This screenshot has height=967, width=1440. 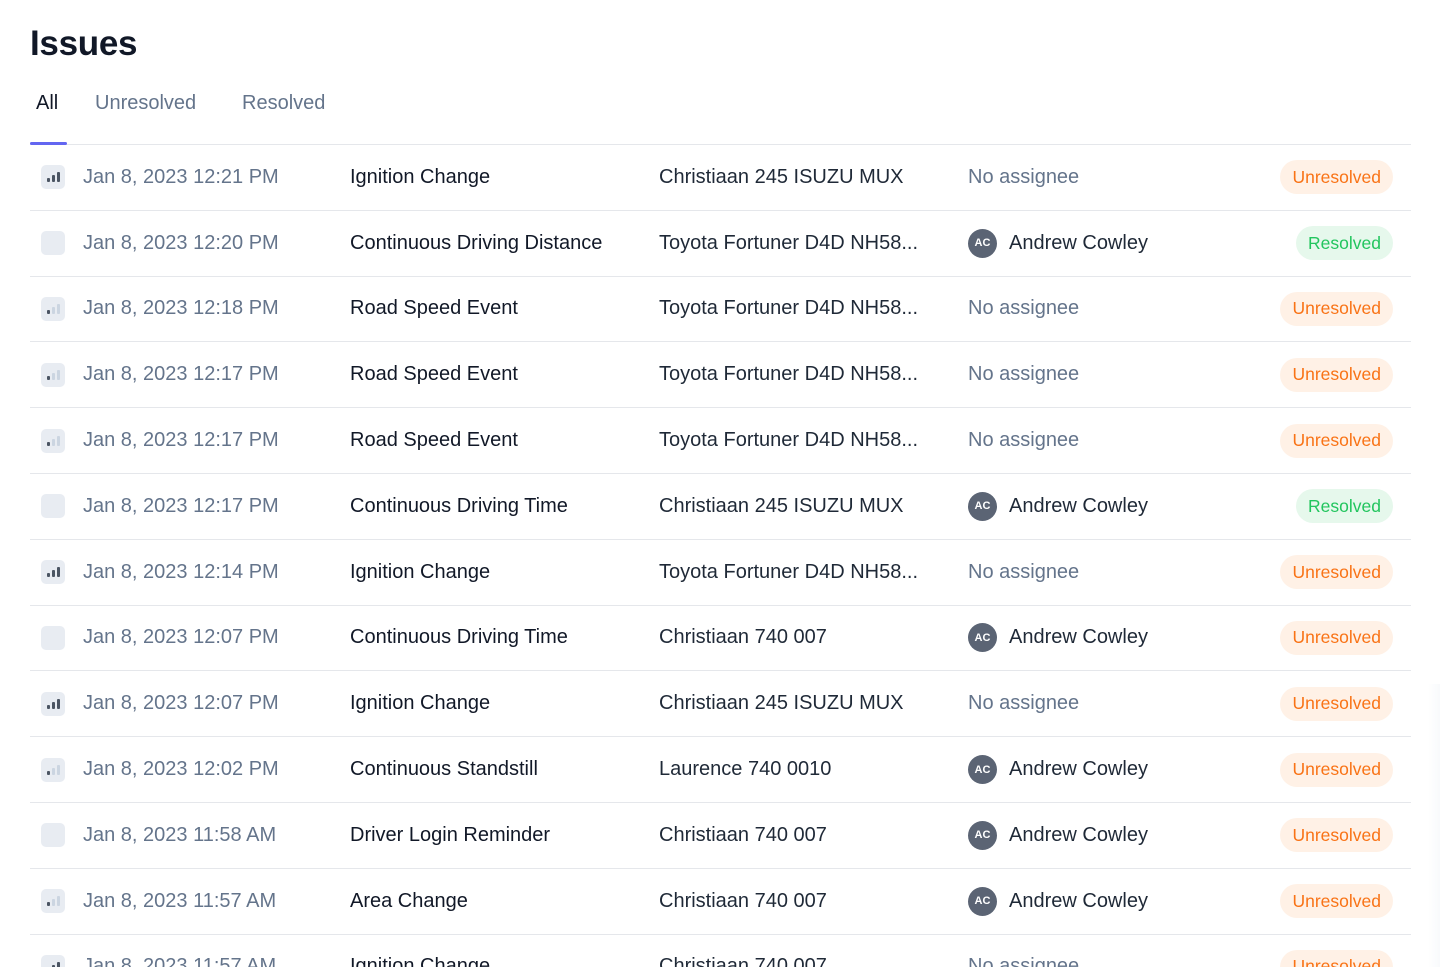 What do you see at coordinates (181, 308) in the screenshot?
I see `issue-date: Jan 8, 2023 12:18 PM` at bounding box center [181, 308].